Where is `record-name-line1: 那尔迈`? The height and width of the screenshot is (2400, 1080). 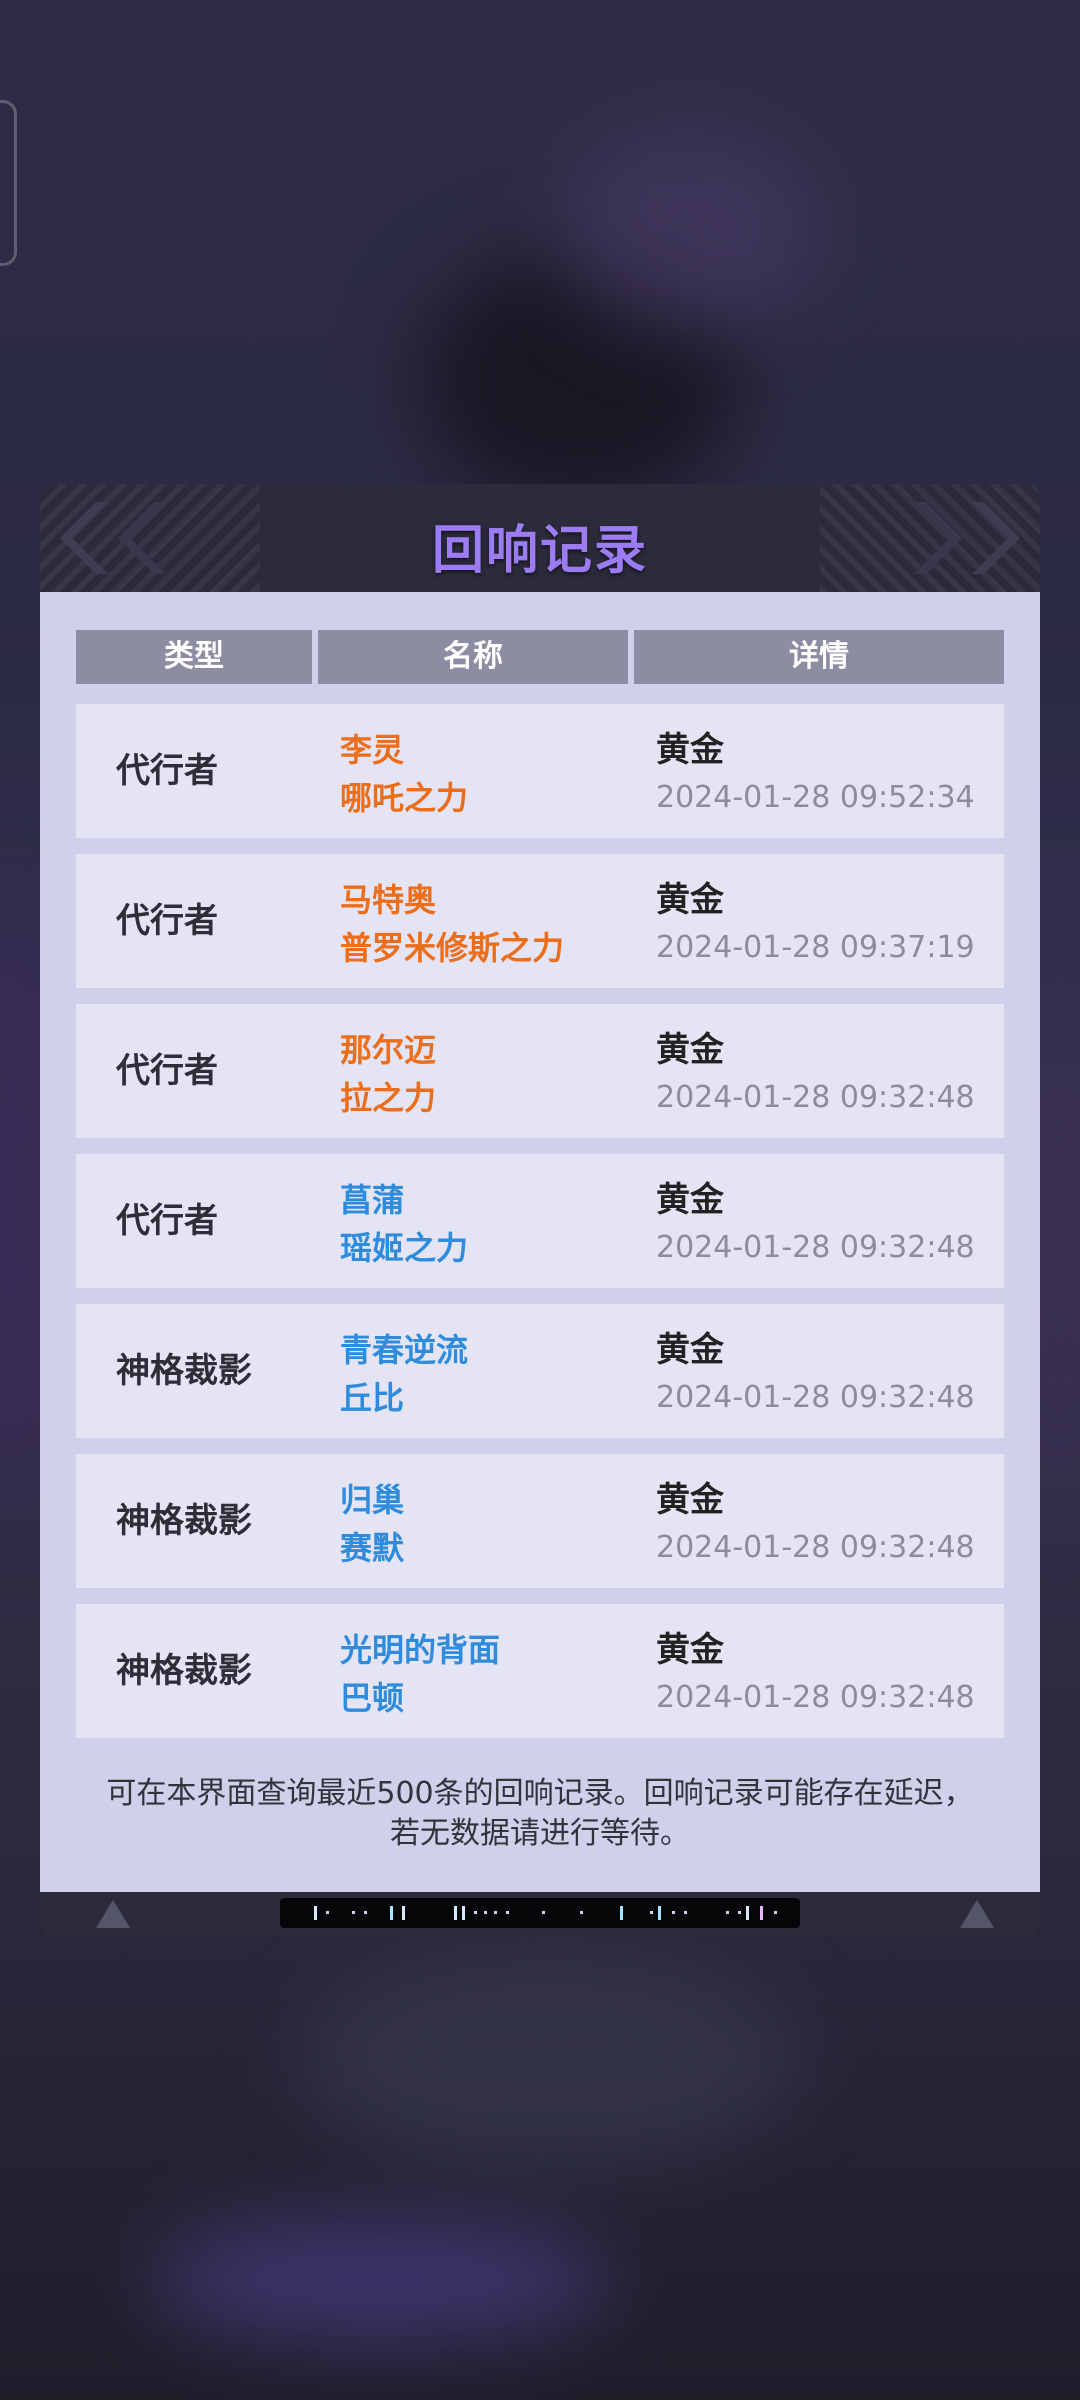 record-name-line1: 那尔迈 is located at coordinates (388, 1050).